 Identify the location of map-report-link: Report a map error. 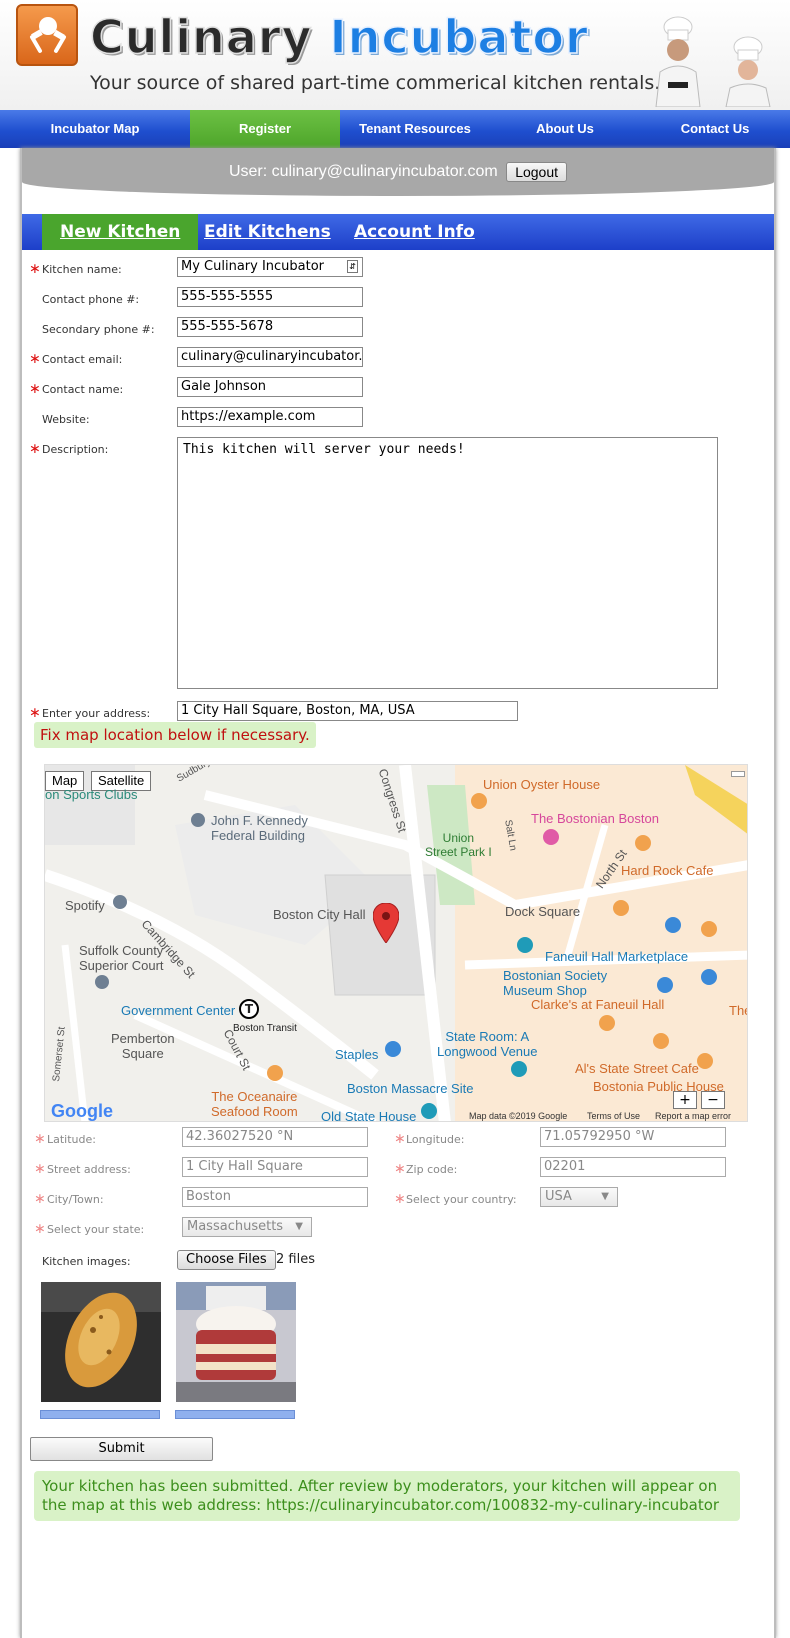
(693, 1116).